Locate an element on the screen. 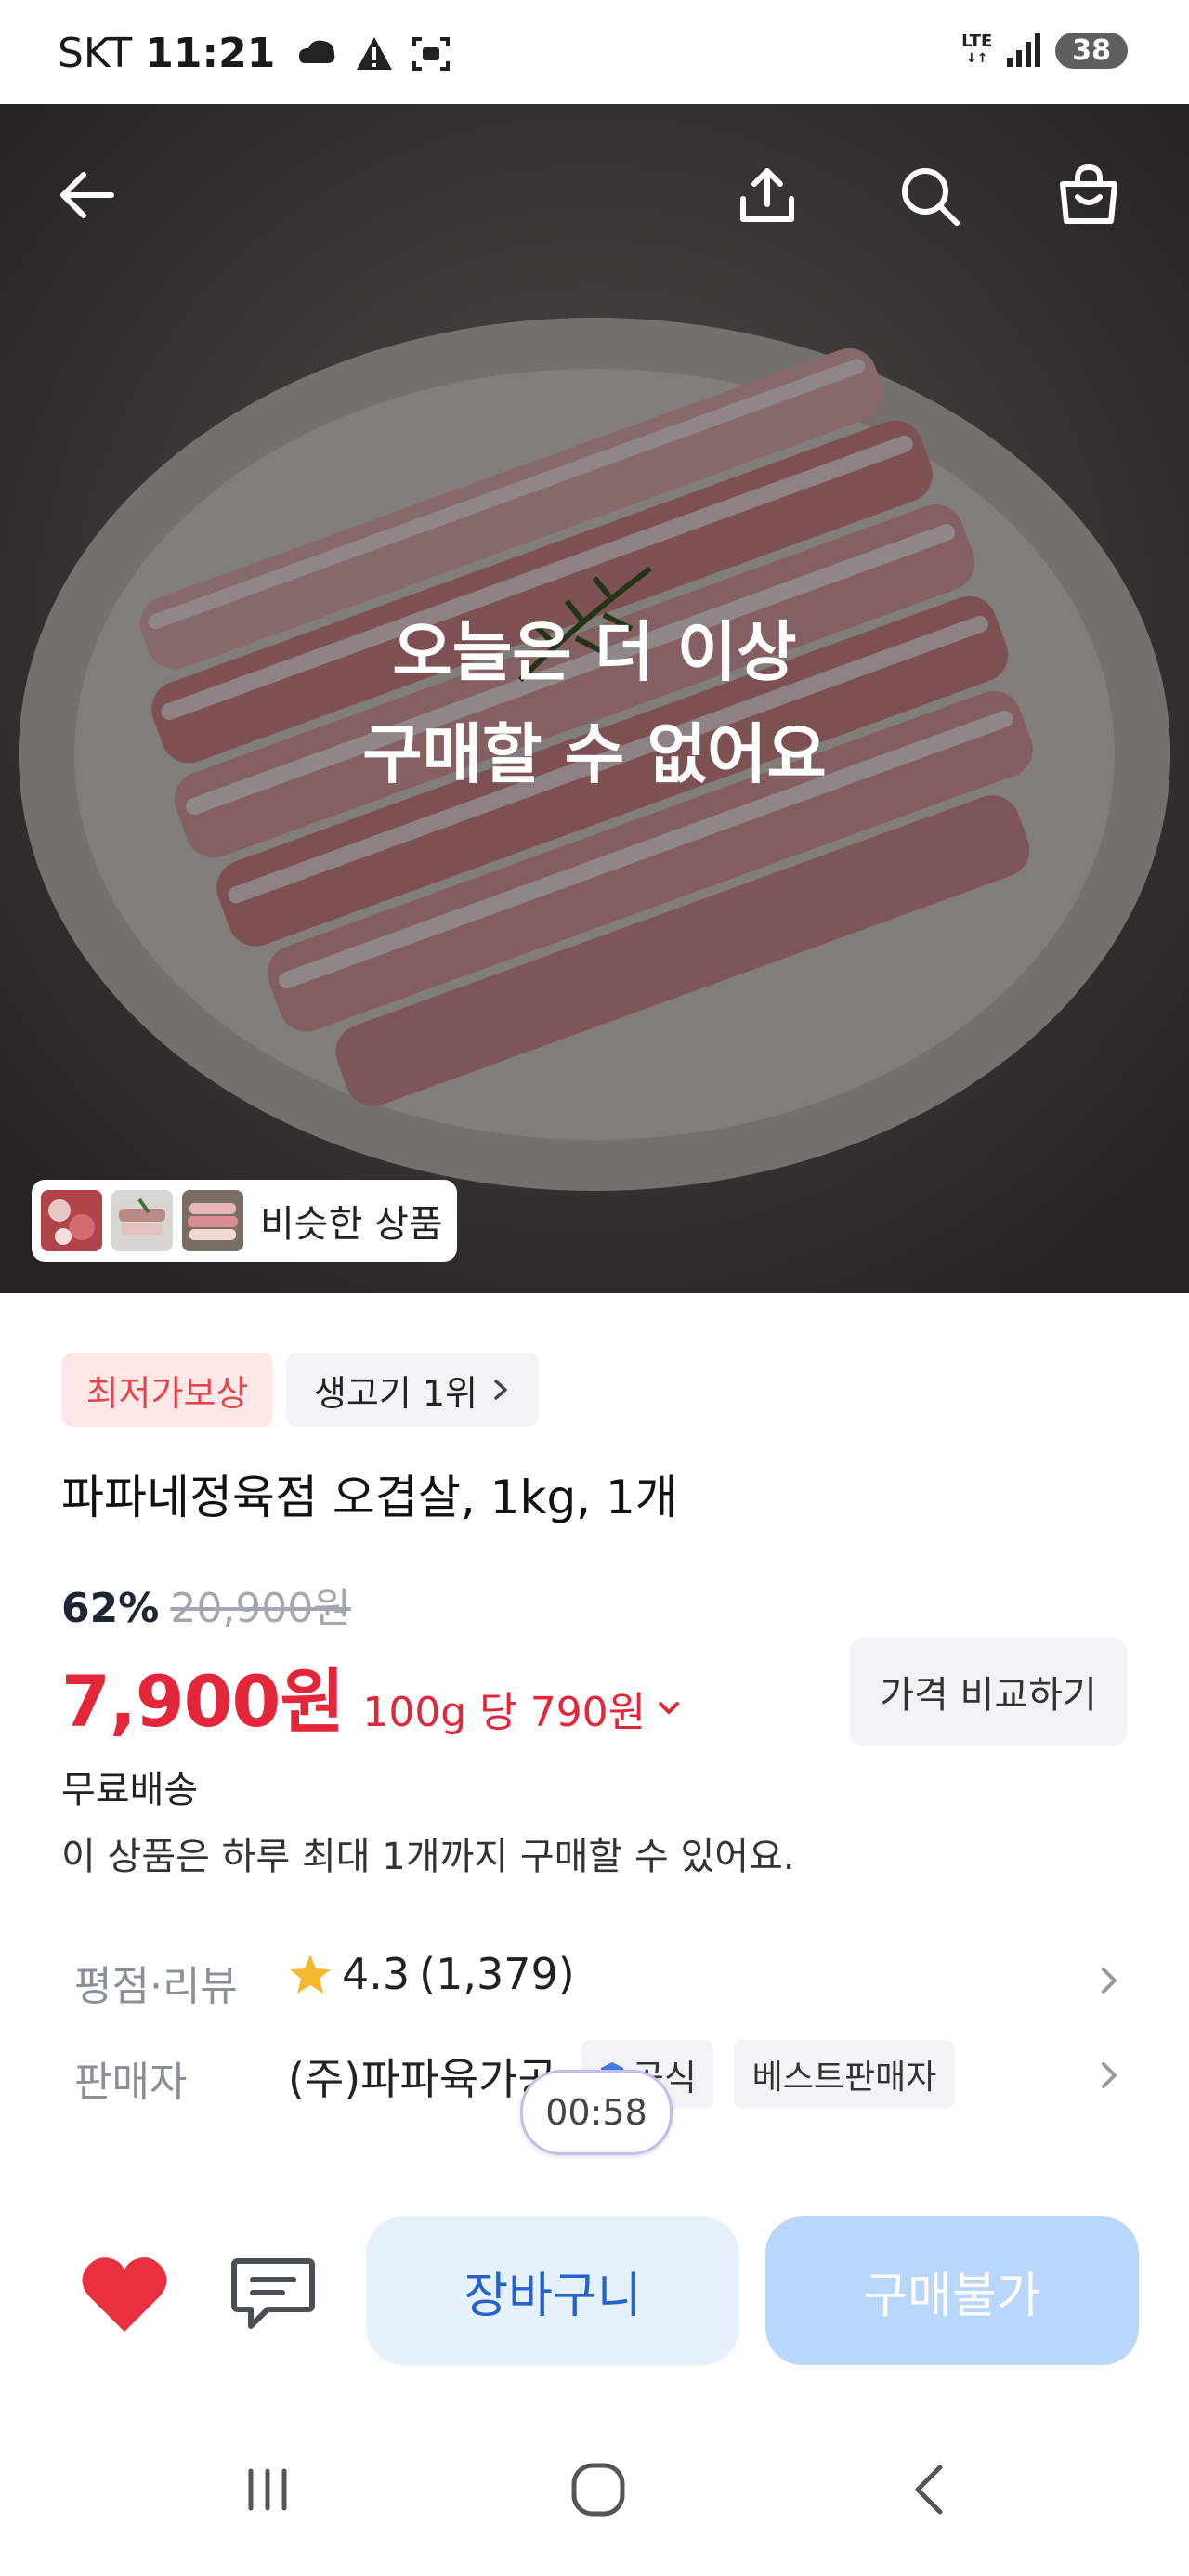 The height and width of the screenshot is (2576, 1189). price-compare-button: 가격 비교하기 is located at coordinates (988, 1691).